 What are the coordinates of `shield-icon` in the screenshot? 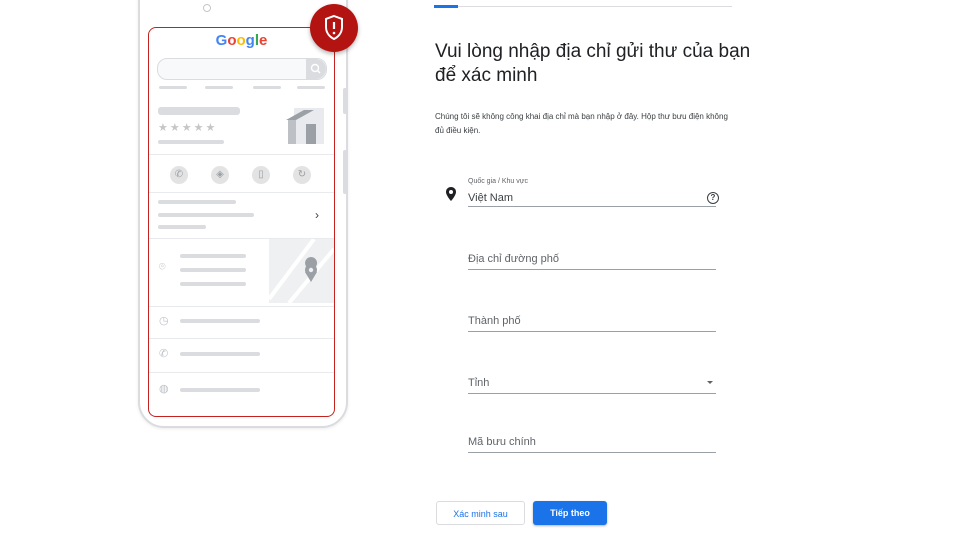 It's located at (334, 27).